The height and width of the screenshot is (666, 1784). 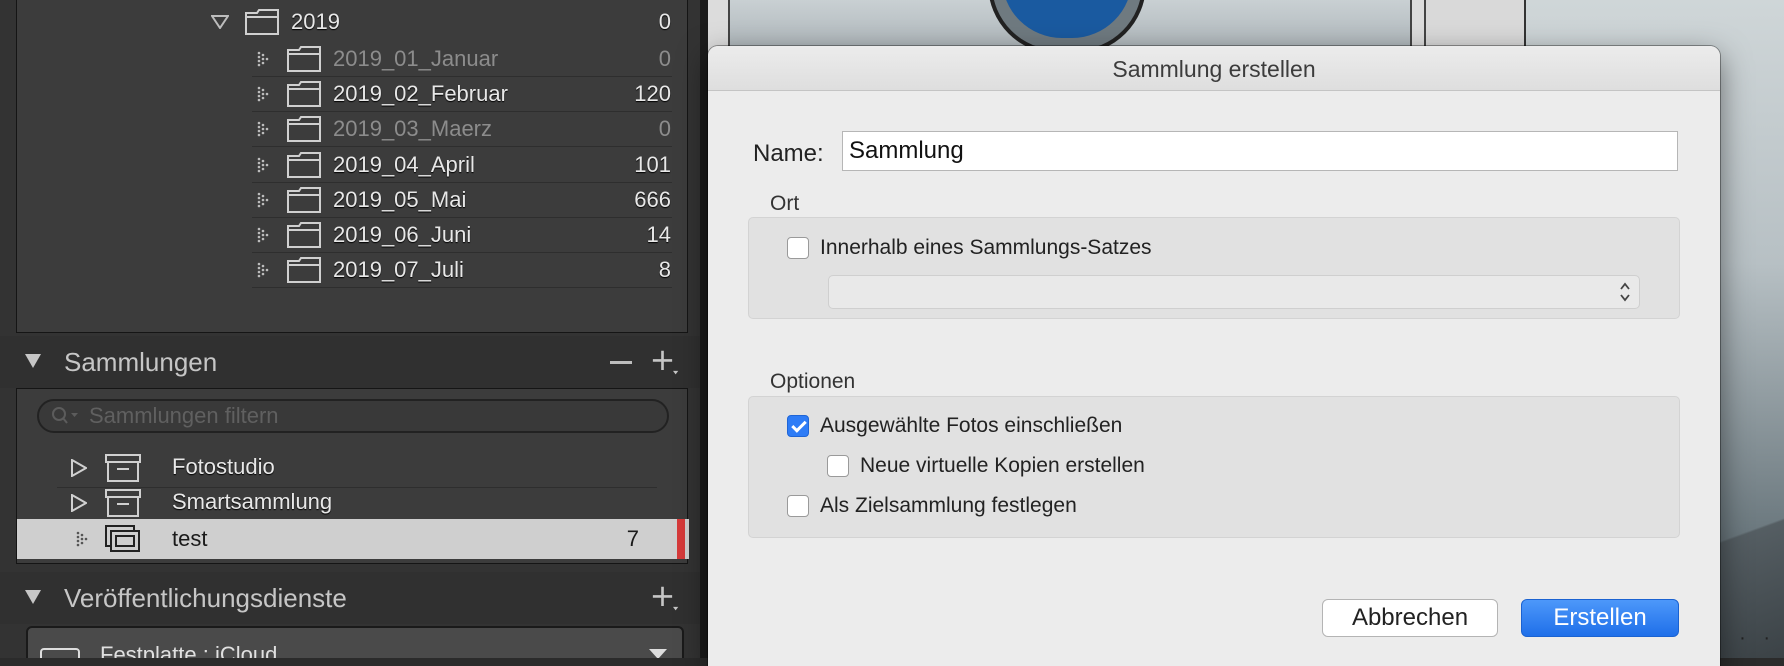 I want to click on create-button: Erstellen, so click(x=1600, y=618).